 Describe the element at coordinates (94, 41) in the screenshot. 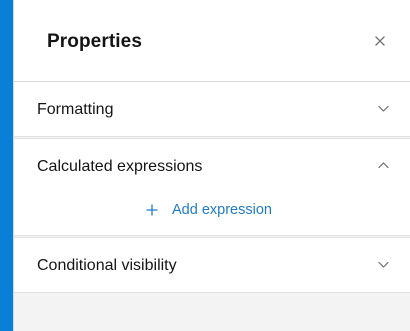

I see `panel-title: Properties` at that location.